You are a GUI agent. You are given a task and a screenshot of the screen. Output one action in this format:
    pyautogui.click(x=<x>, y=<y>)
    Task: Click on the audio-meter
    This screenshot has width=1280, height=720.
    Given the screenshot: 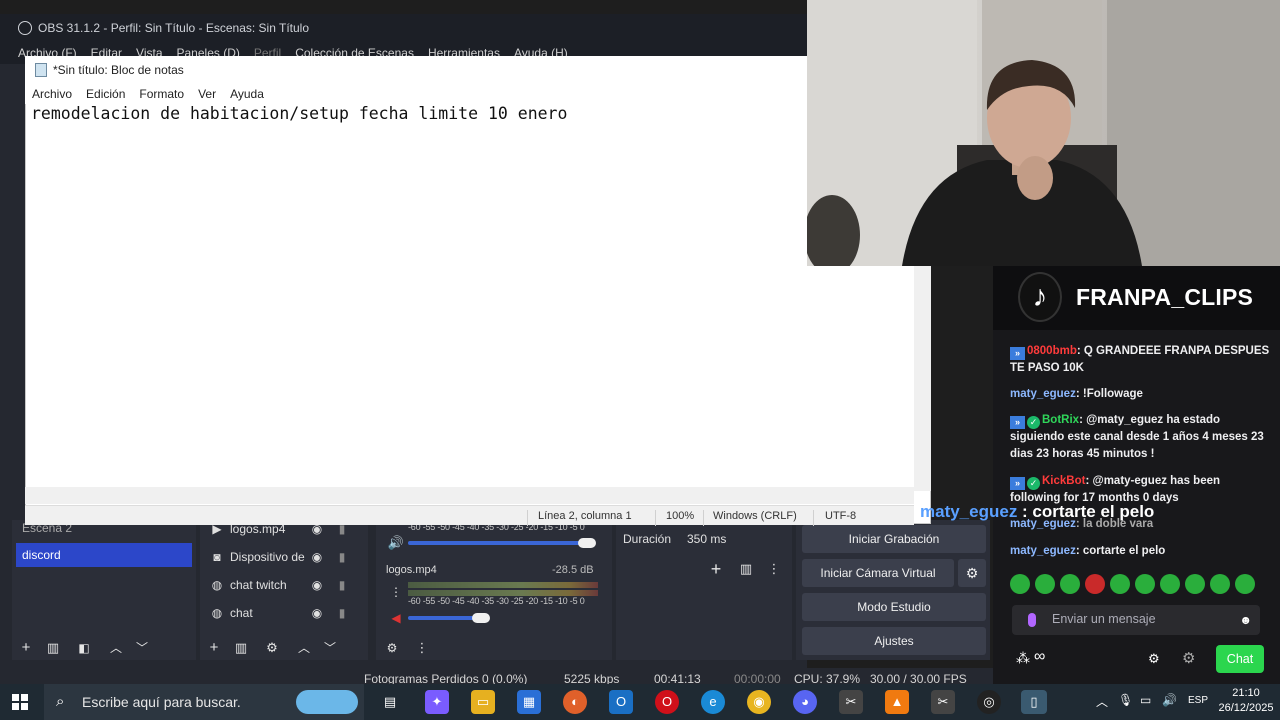 What is the action you would take?
    pyautogui.click(x=503, y=585)
    